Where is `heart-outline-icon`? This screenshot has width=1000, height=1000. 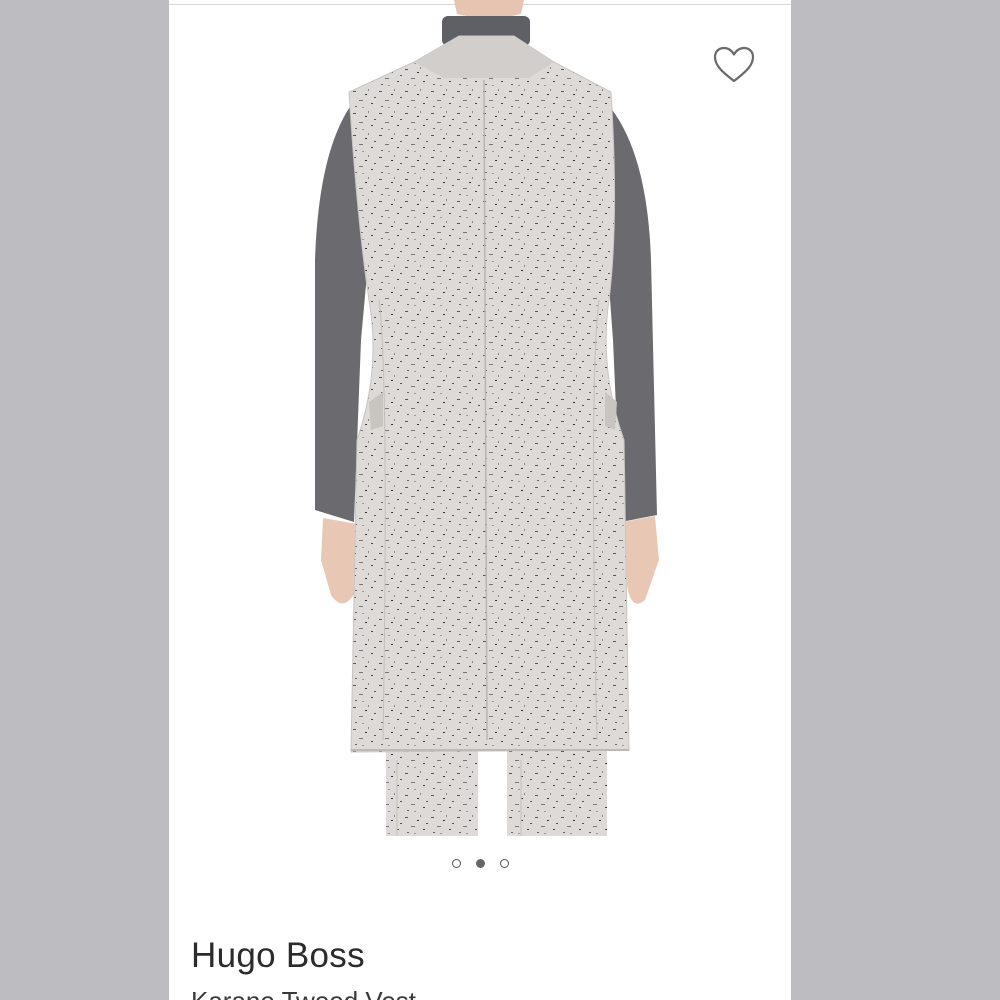
heart-outline-icon is located at coordinates (734, 64).